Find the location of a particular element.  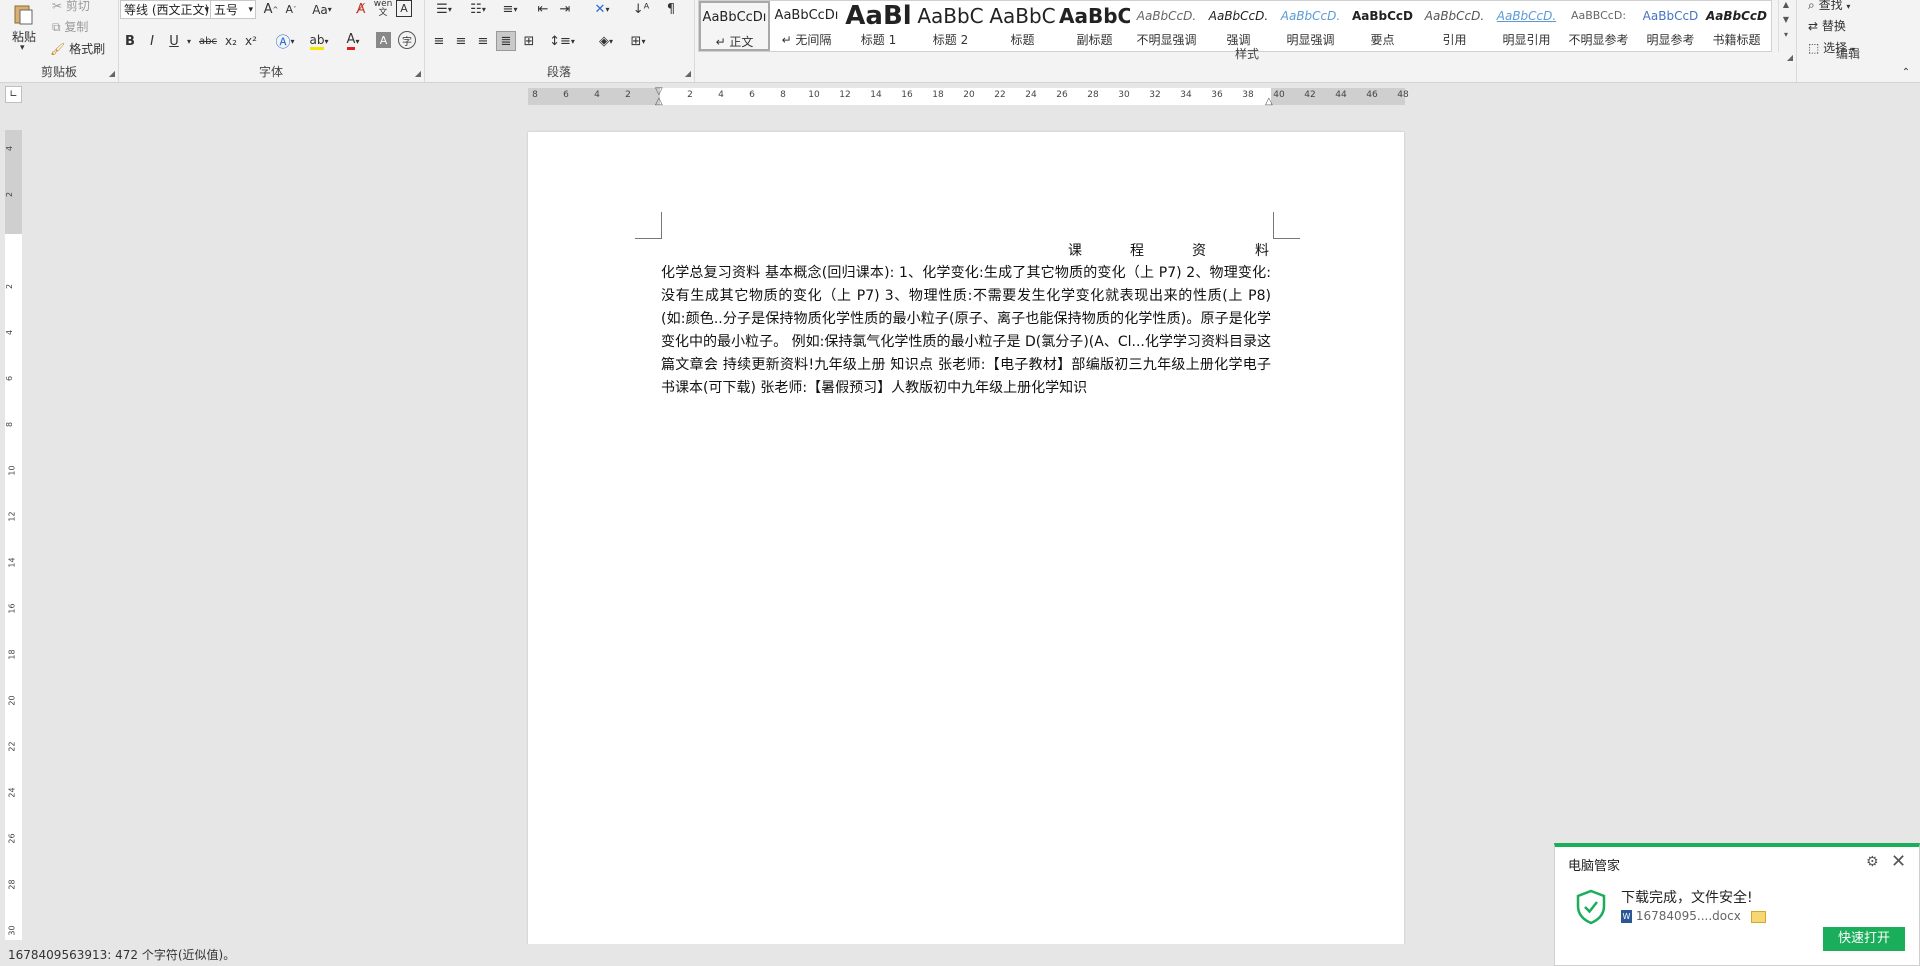

style-subtle-emphasis: AaBbCcD. 不明显强调 is located at coordinates (1166, 26).